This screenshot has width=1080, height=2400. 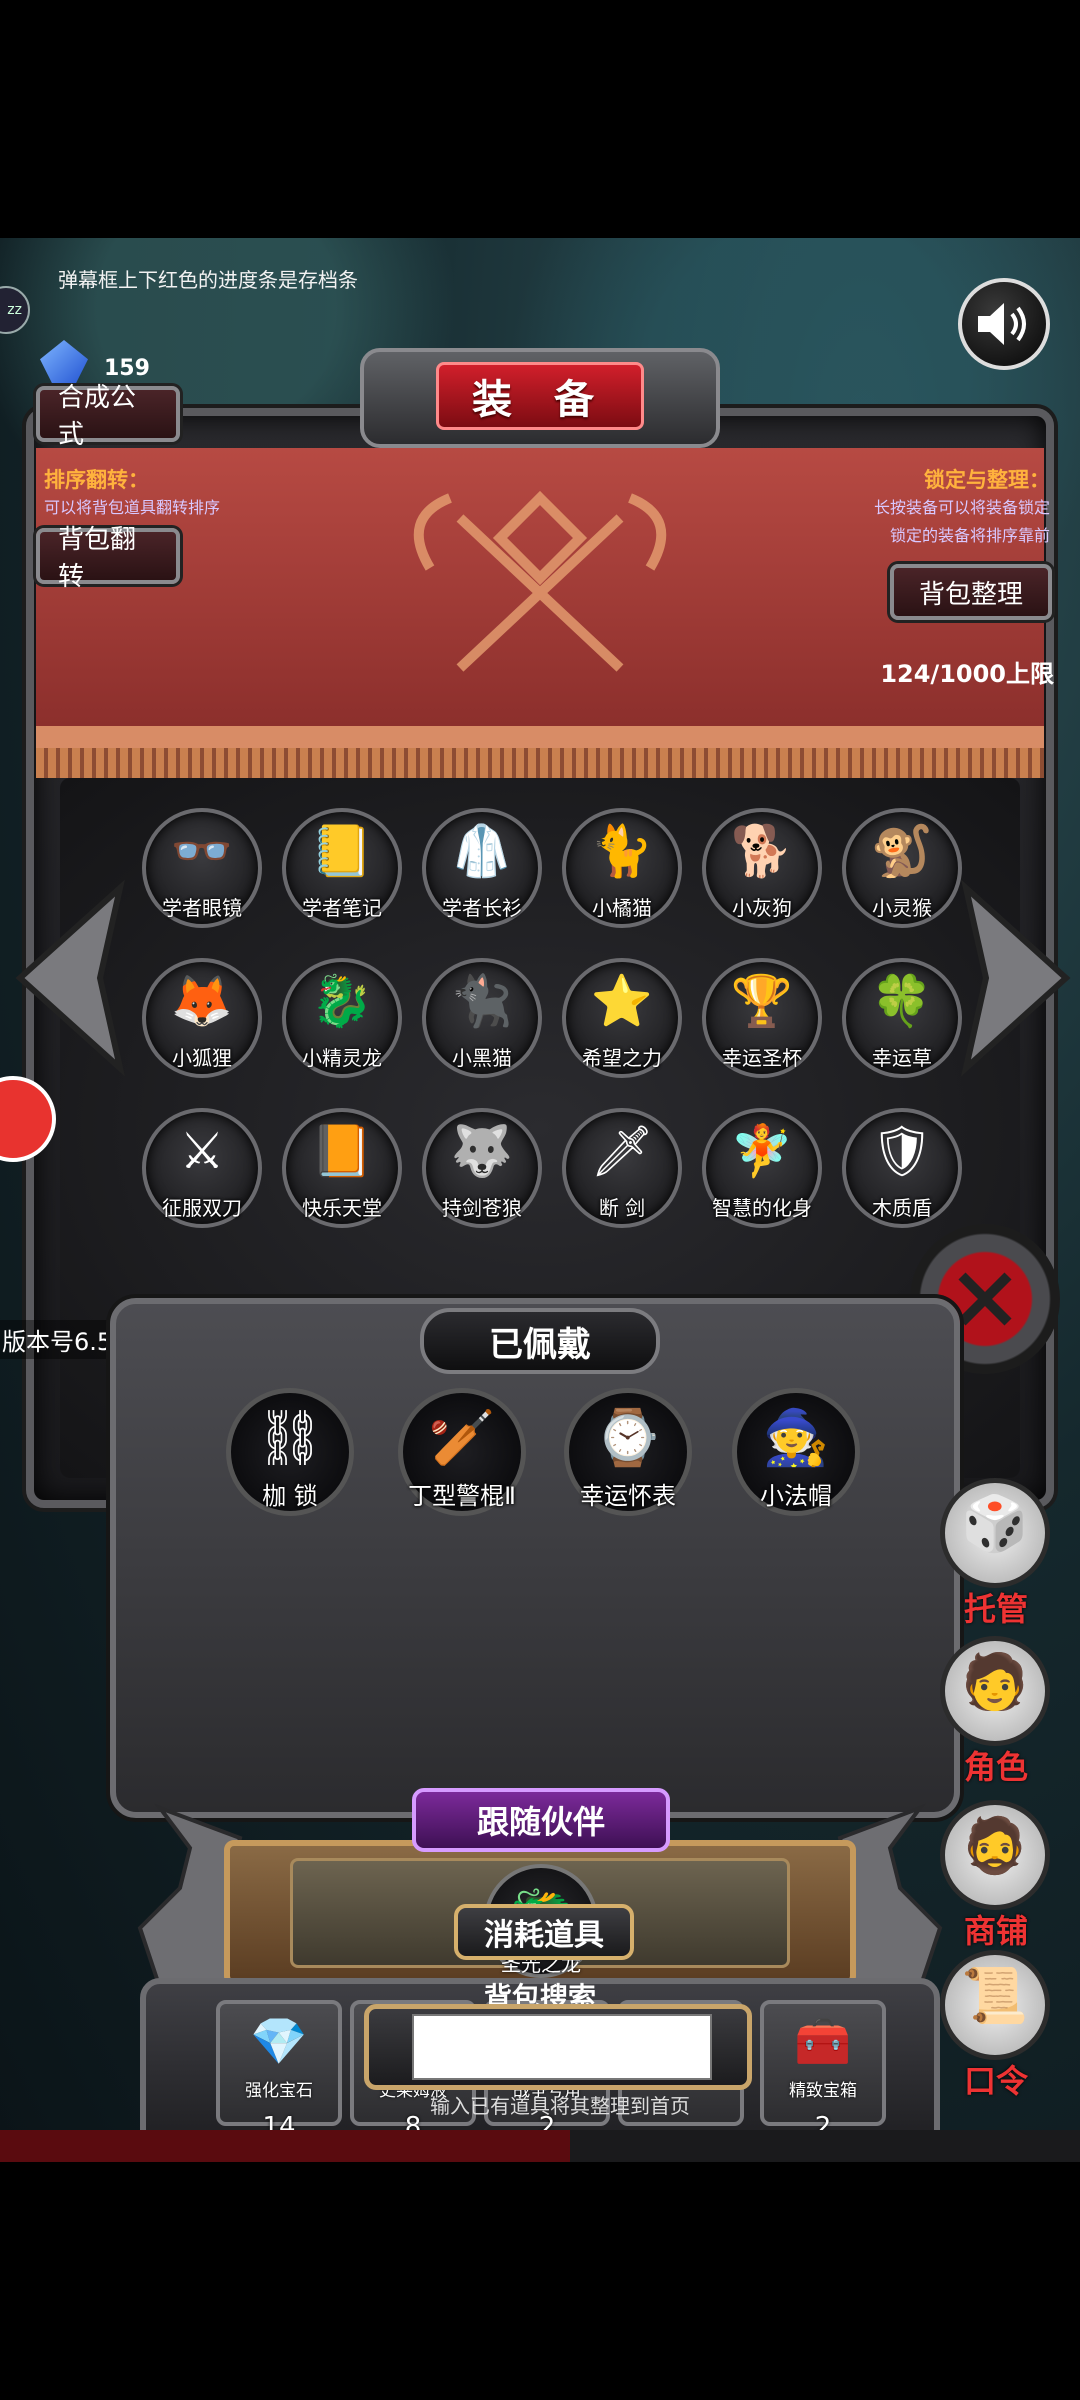 I want to click on banner-fringe, so click(x=540, y=763).